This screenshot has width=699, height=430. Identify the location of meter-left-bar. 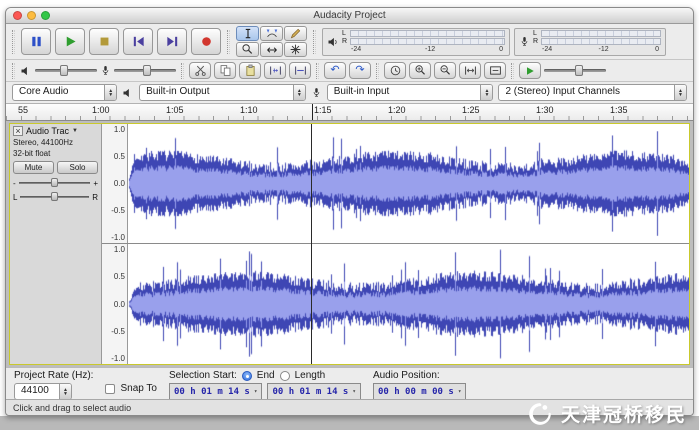
(601, 33).